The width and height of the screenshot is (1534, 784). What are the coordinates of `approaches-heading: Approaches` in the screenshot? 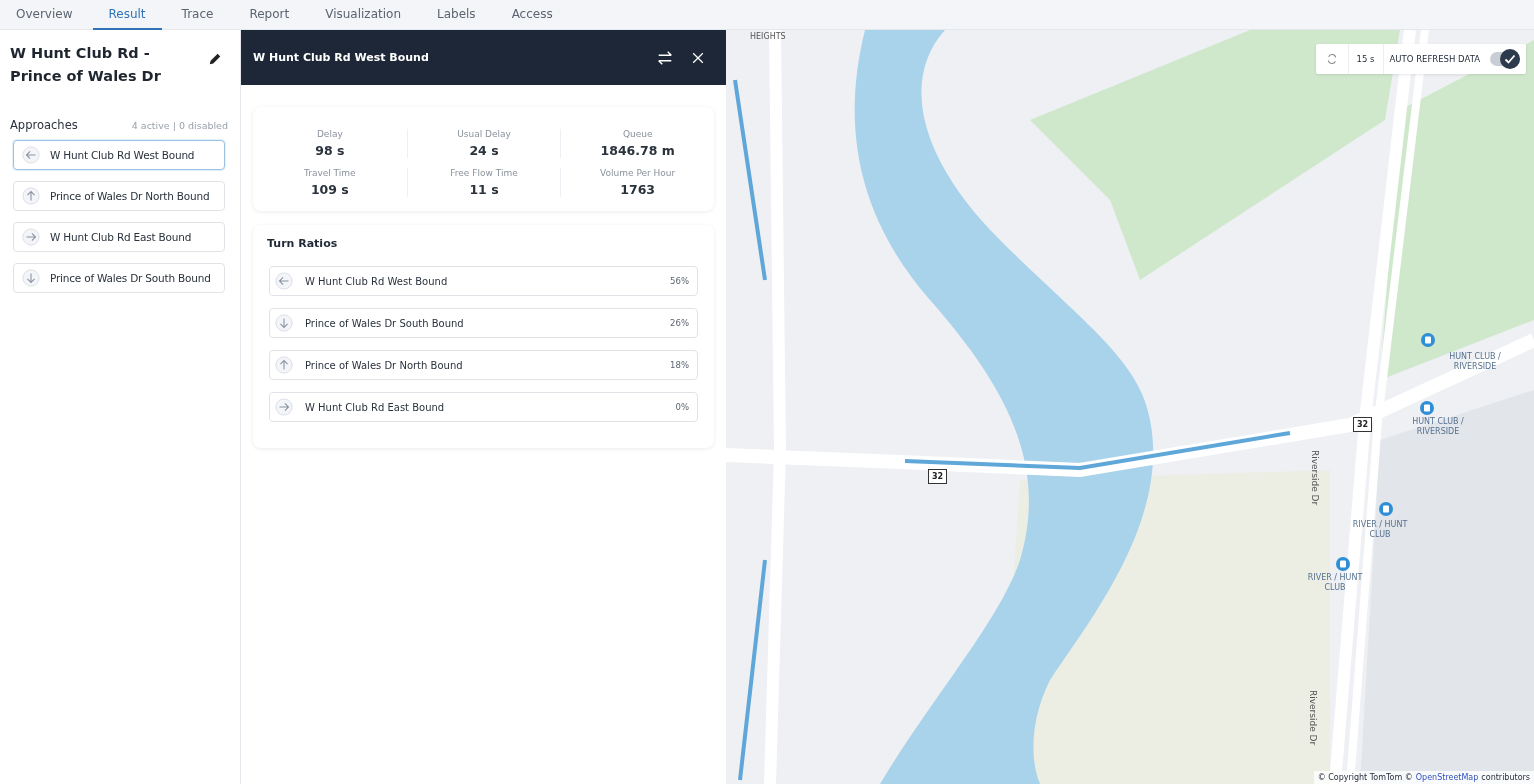 It's located at (44, 125).